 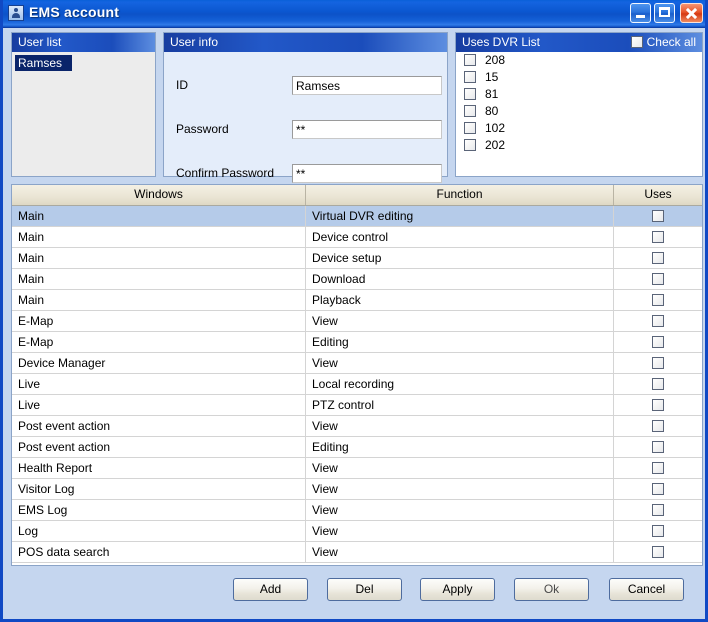 I want to click on table-row: E-Map Editing, so click(x=357, y=342).